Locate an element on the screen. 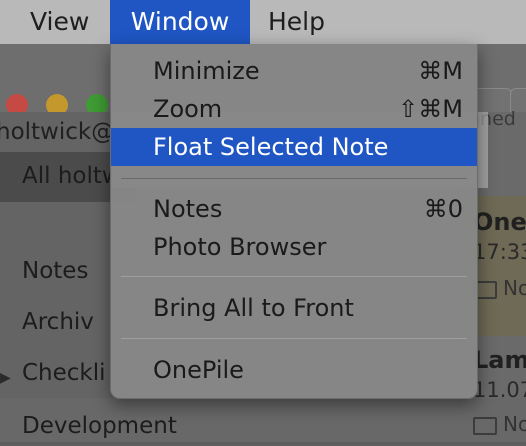 Image resolution: width=526 pixels, height=446 pixels. menu-item-bring-all-to-front: Bring All to Front is located at coordinates (294, 308).